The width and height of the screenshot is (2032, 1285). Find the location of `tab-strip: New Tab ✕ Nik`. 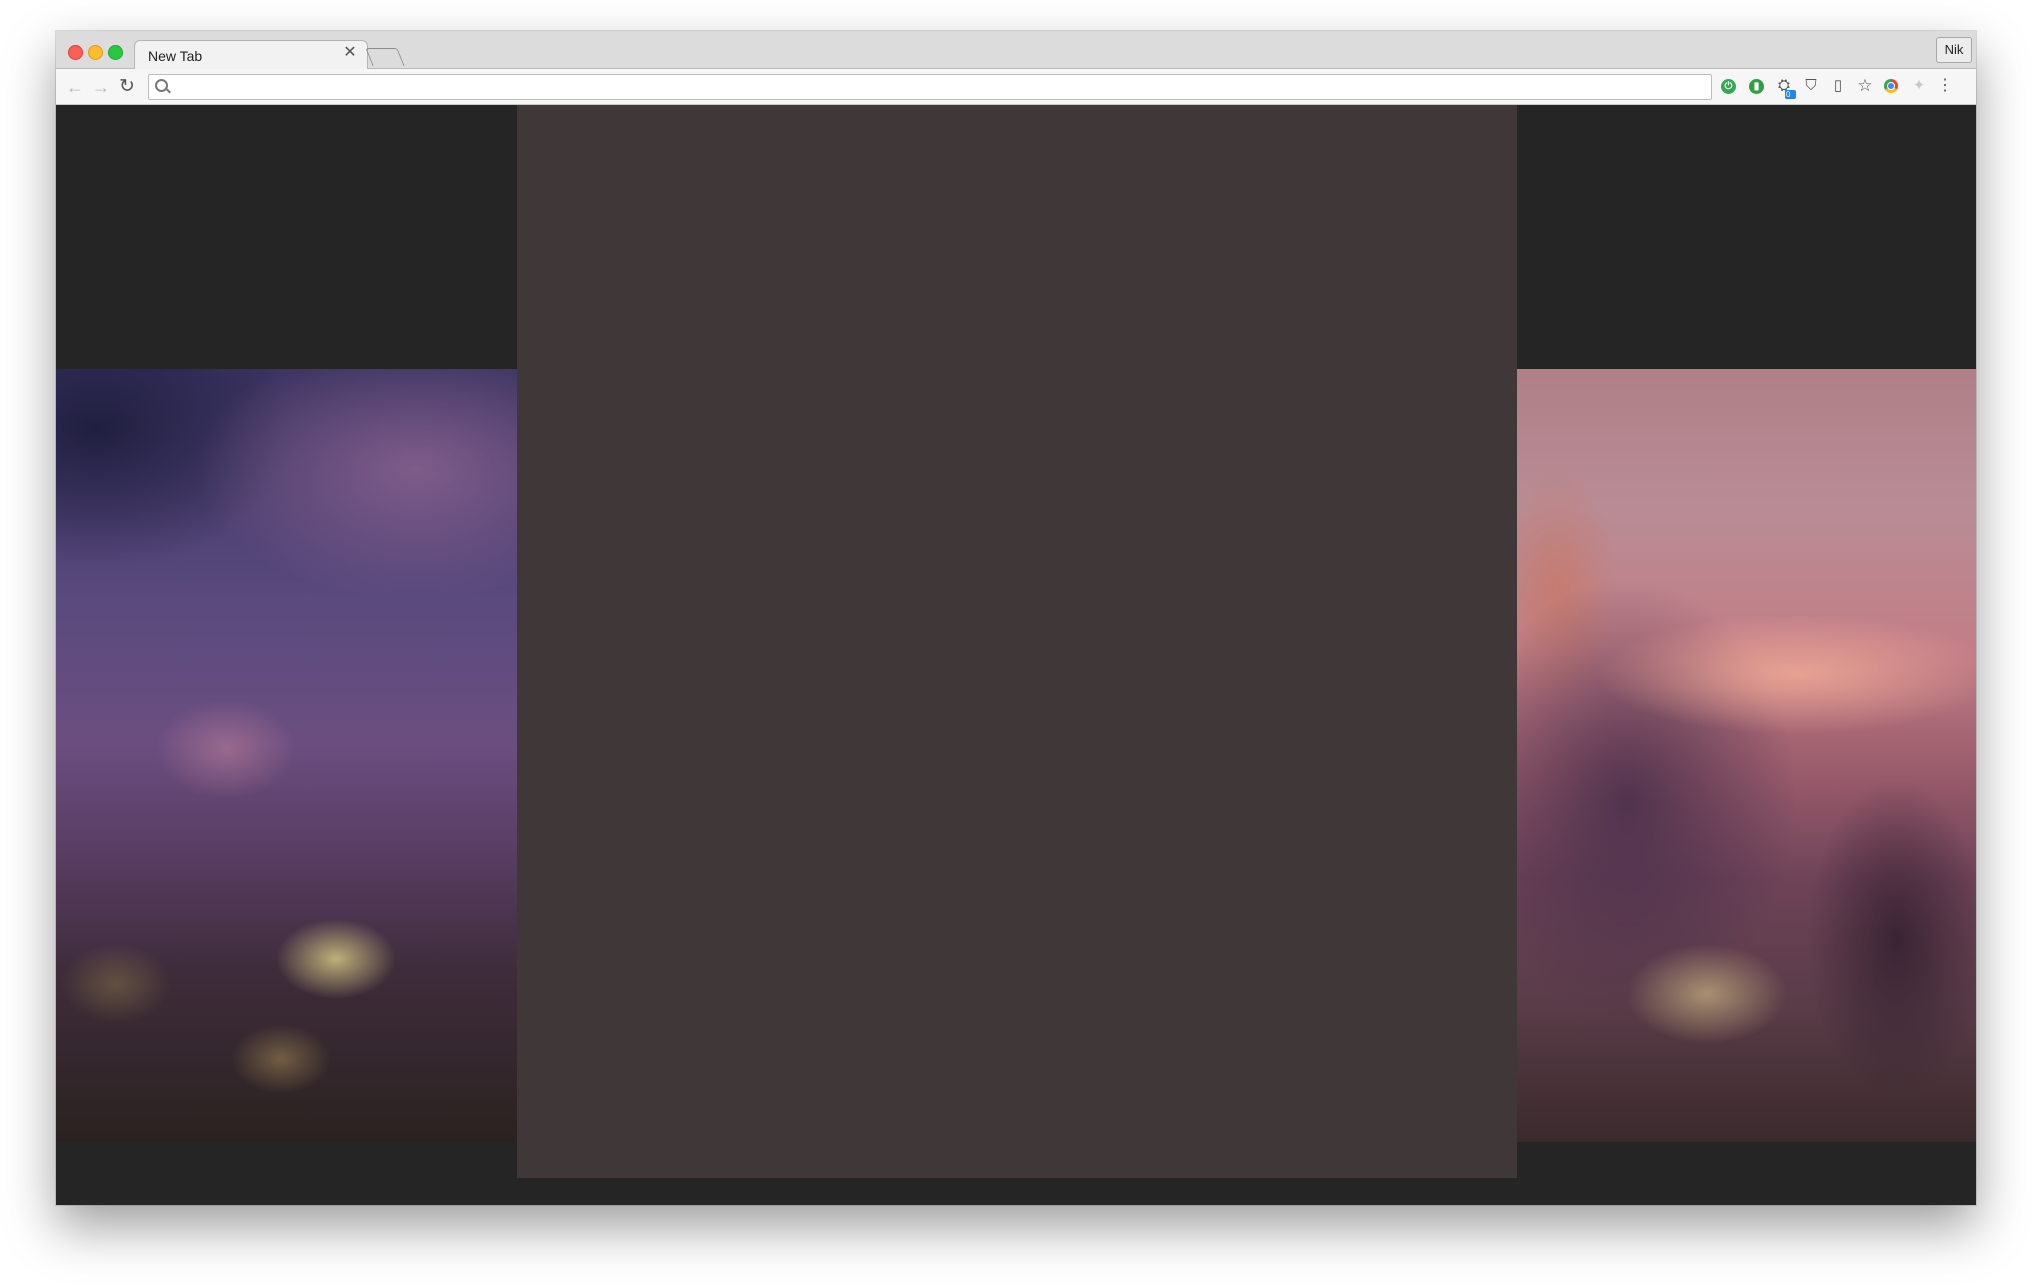

tab-strip: New Tab ✕ Nik is located at coordinates (1016, 50).